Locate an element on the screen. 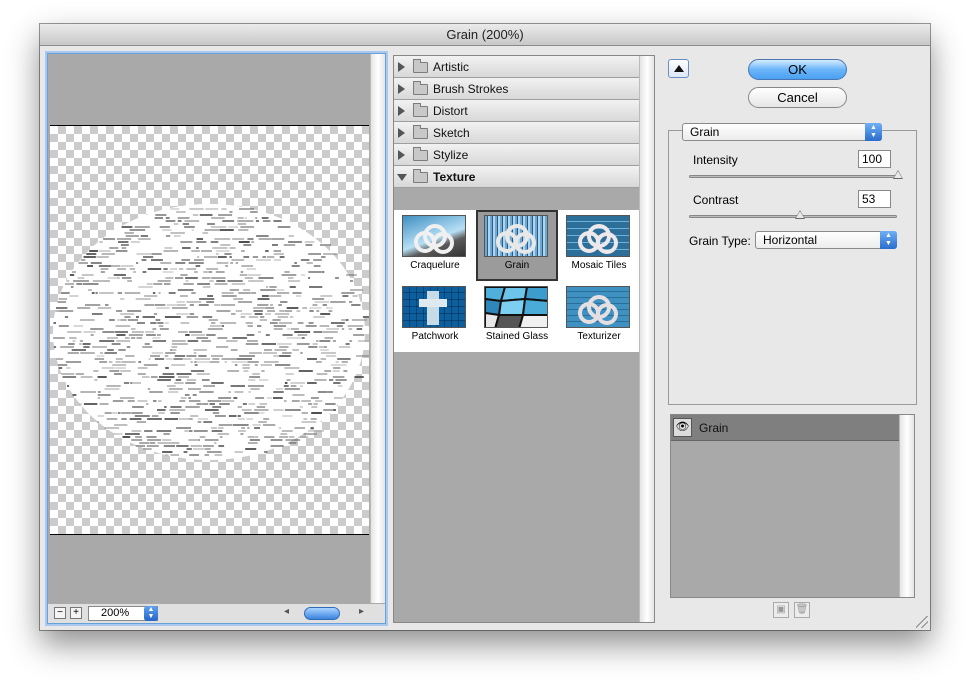  filter-thumb-mosaic-tiles: Mosaic Tiles is located at coordinates (599, 245).